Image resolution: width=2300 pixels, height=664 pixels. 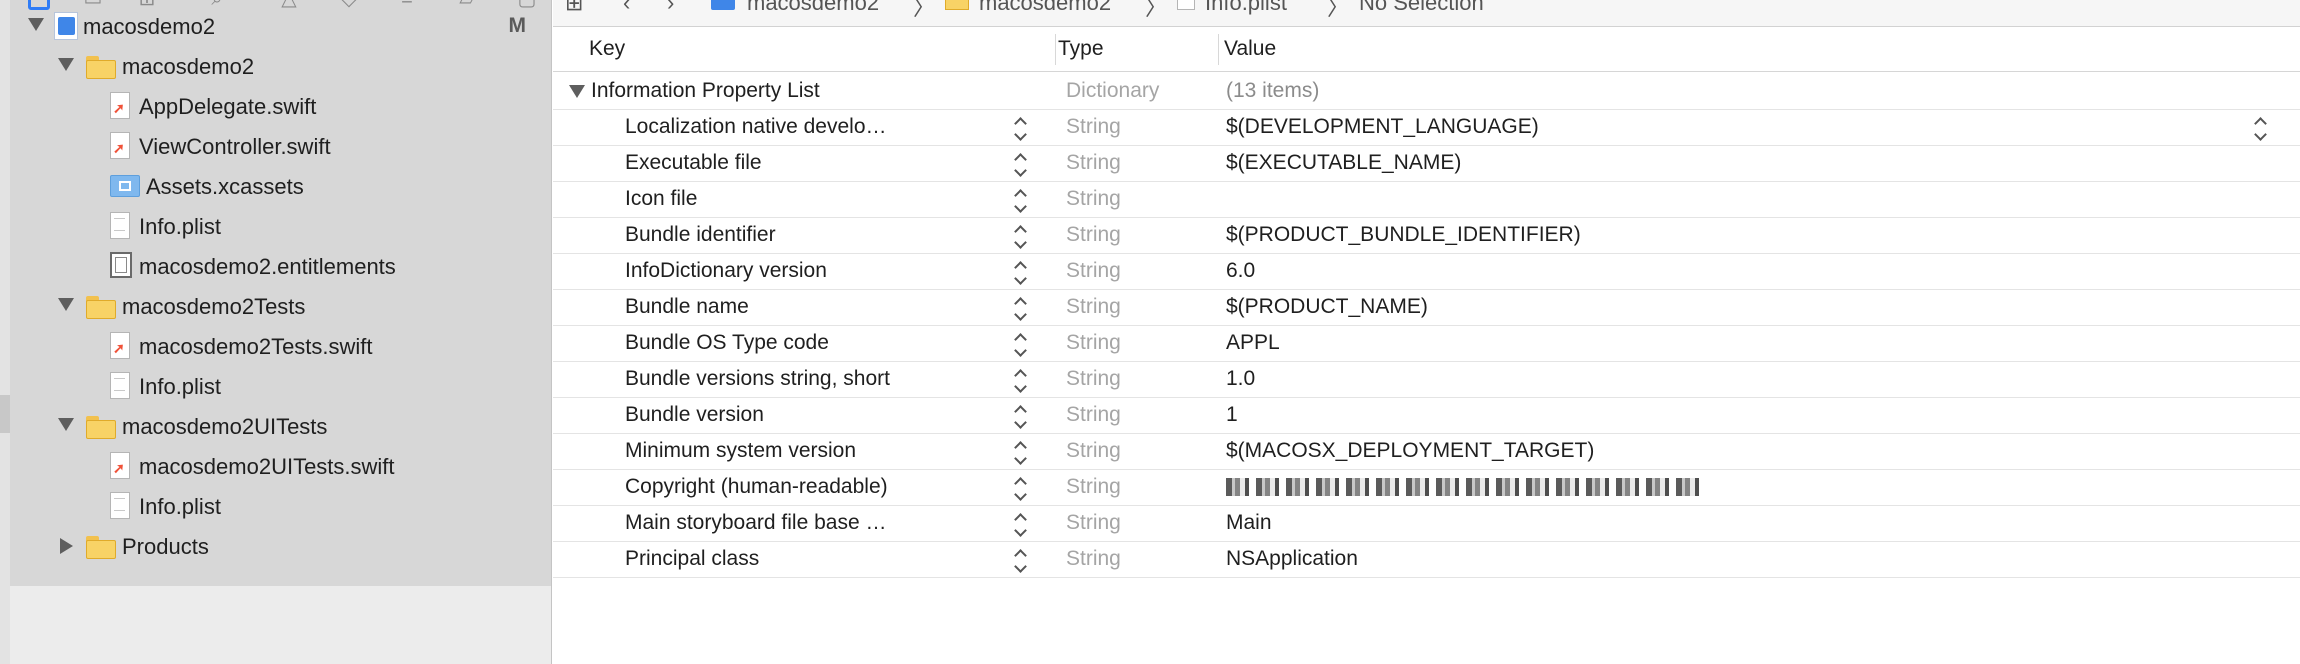 I want to click on plist-row: Principal class String NSApplication, so click(x=1426, y=560).